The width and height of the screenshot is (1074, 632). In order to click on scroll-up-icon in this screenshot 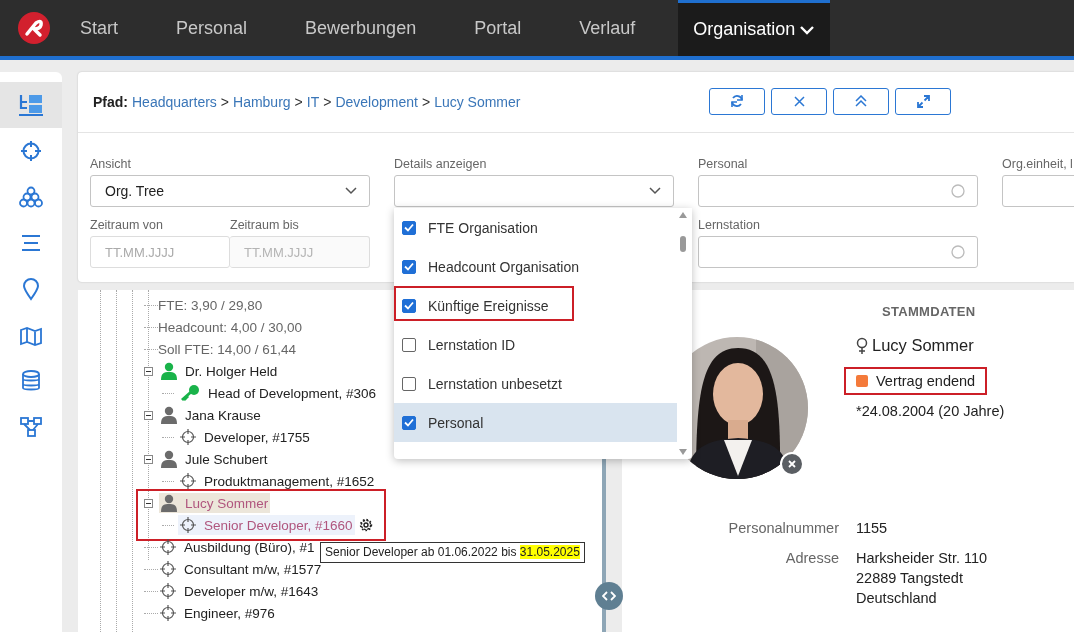, I will do `click(683, 215)`.